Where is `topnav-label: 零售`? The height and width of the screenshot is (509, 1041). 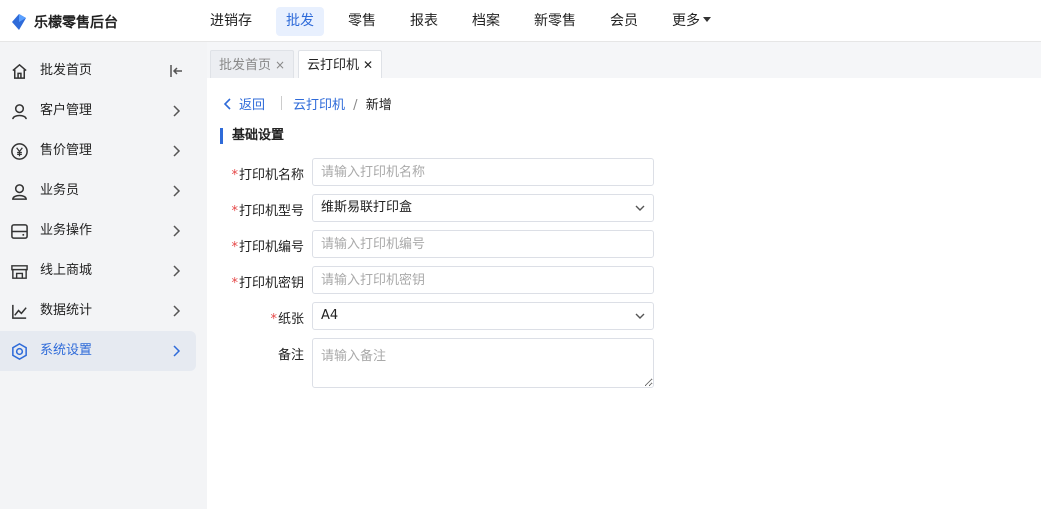
topnav-label: 零售 is located at coordinates (362, 21).